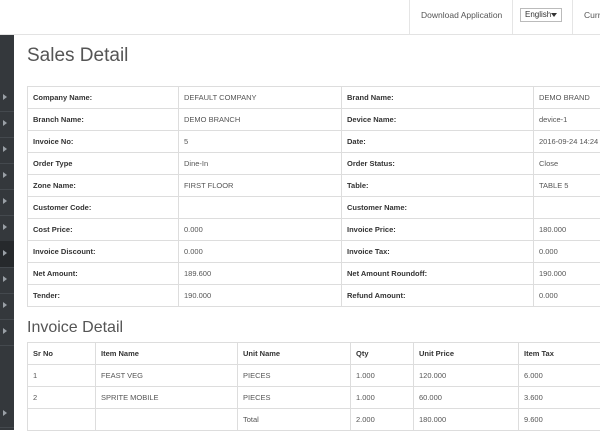  What do you see at coordinates (103, 120) in the screenshot?
I see `field-label: Branch Name:` at bounding box center [103, 120].